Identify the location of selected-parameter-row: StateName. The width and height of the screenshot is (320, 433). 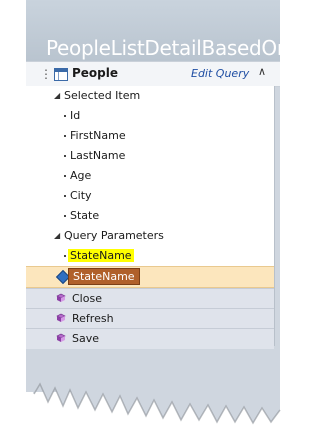
(150, 277).